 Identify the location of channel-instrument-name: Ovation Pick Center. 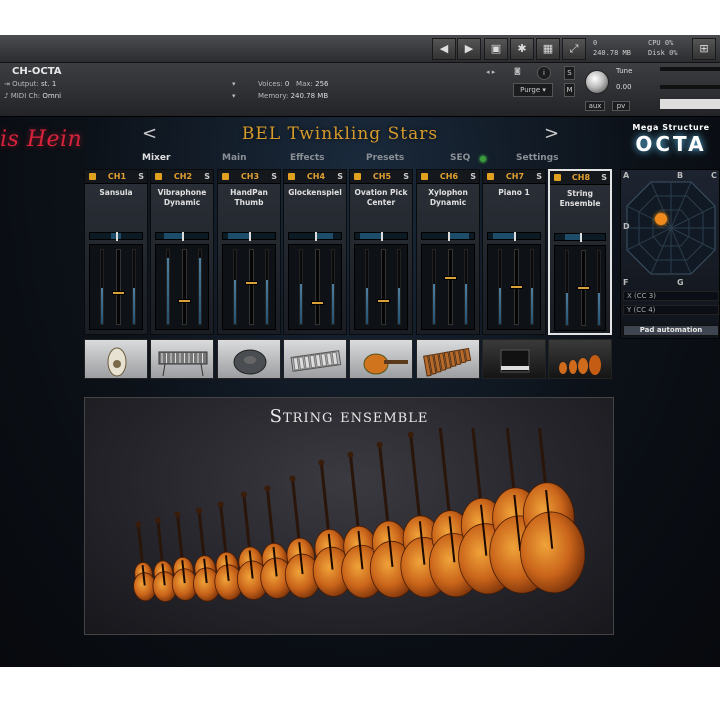
(381, 198).